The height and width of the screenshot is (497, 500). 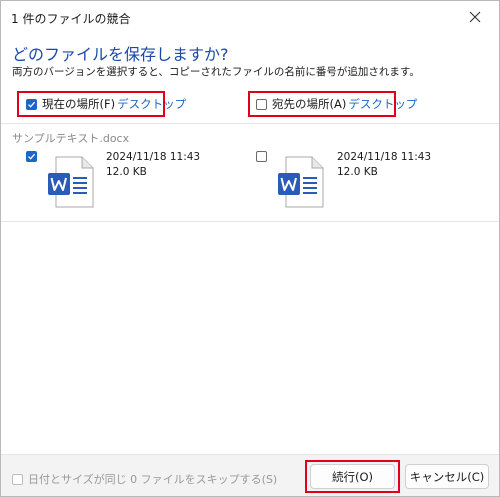 I want to click on skip-same-files-checkbox, so click(x=17, y=479).